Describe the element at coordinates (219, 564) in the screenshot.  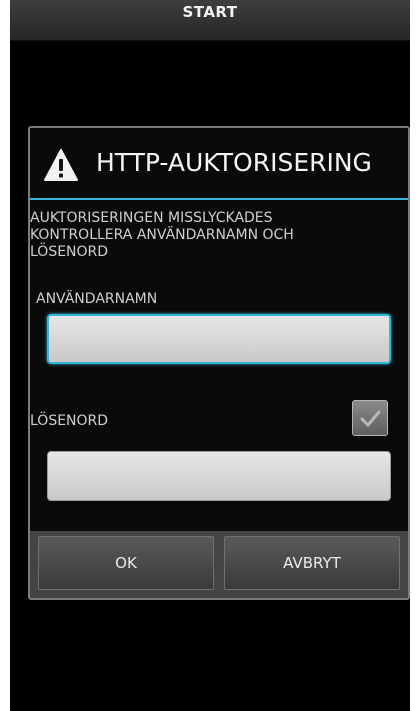
I see `button-bar: OK AVBRYT` at that location.